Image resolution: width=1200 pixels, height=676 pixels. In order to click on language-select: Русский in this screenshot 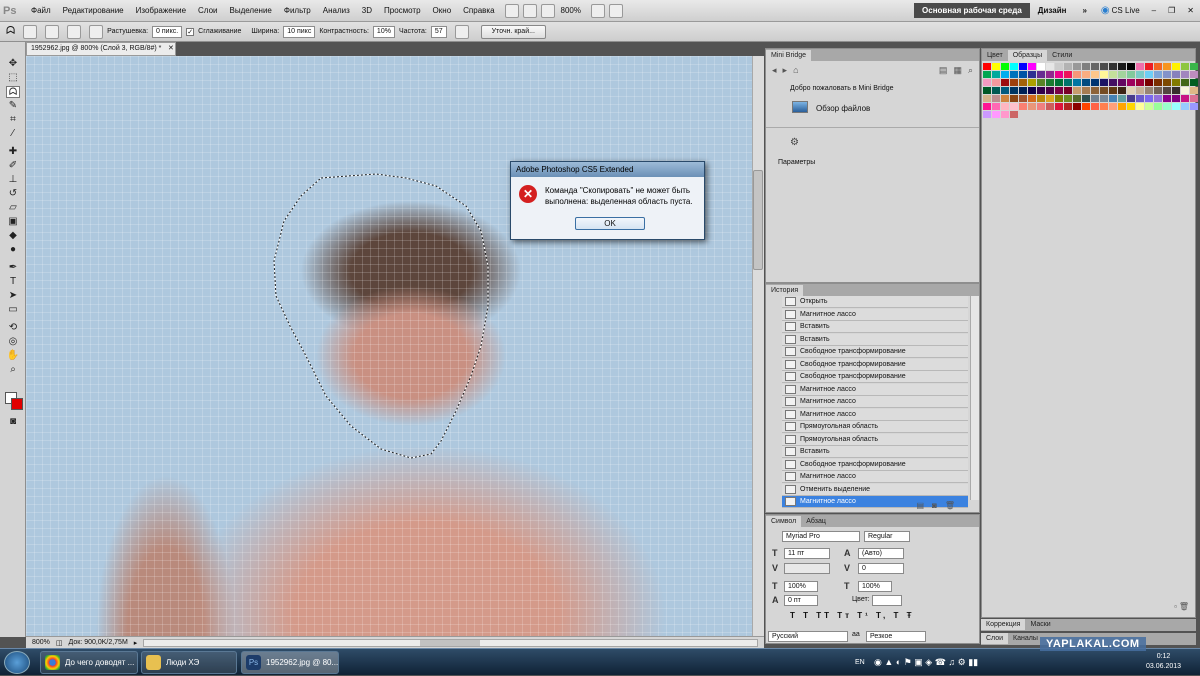, I will do `click(808, 636)`.